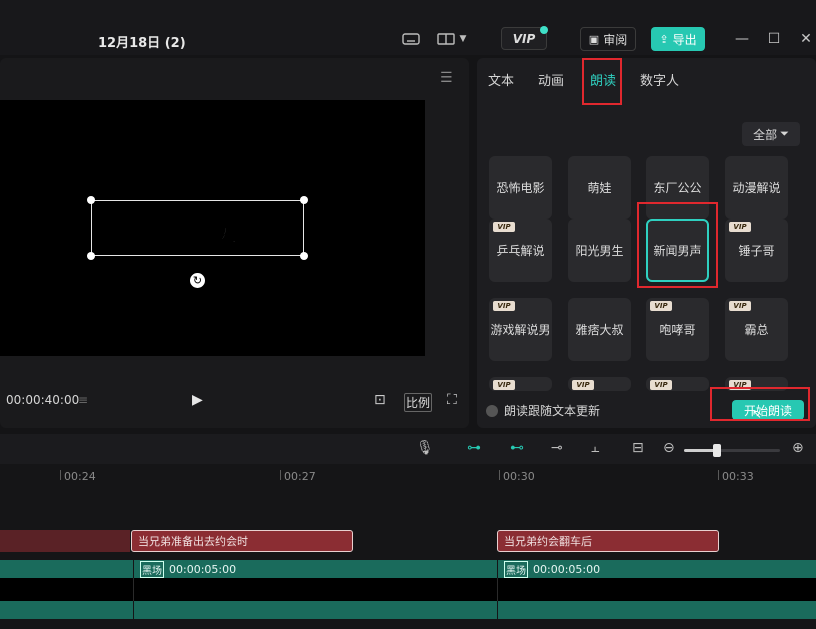 The image size is (816, 629). I want to click on filter-label: 全部, so click(765, 134).